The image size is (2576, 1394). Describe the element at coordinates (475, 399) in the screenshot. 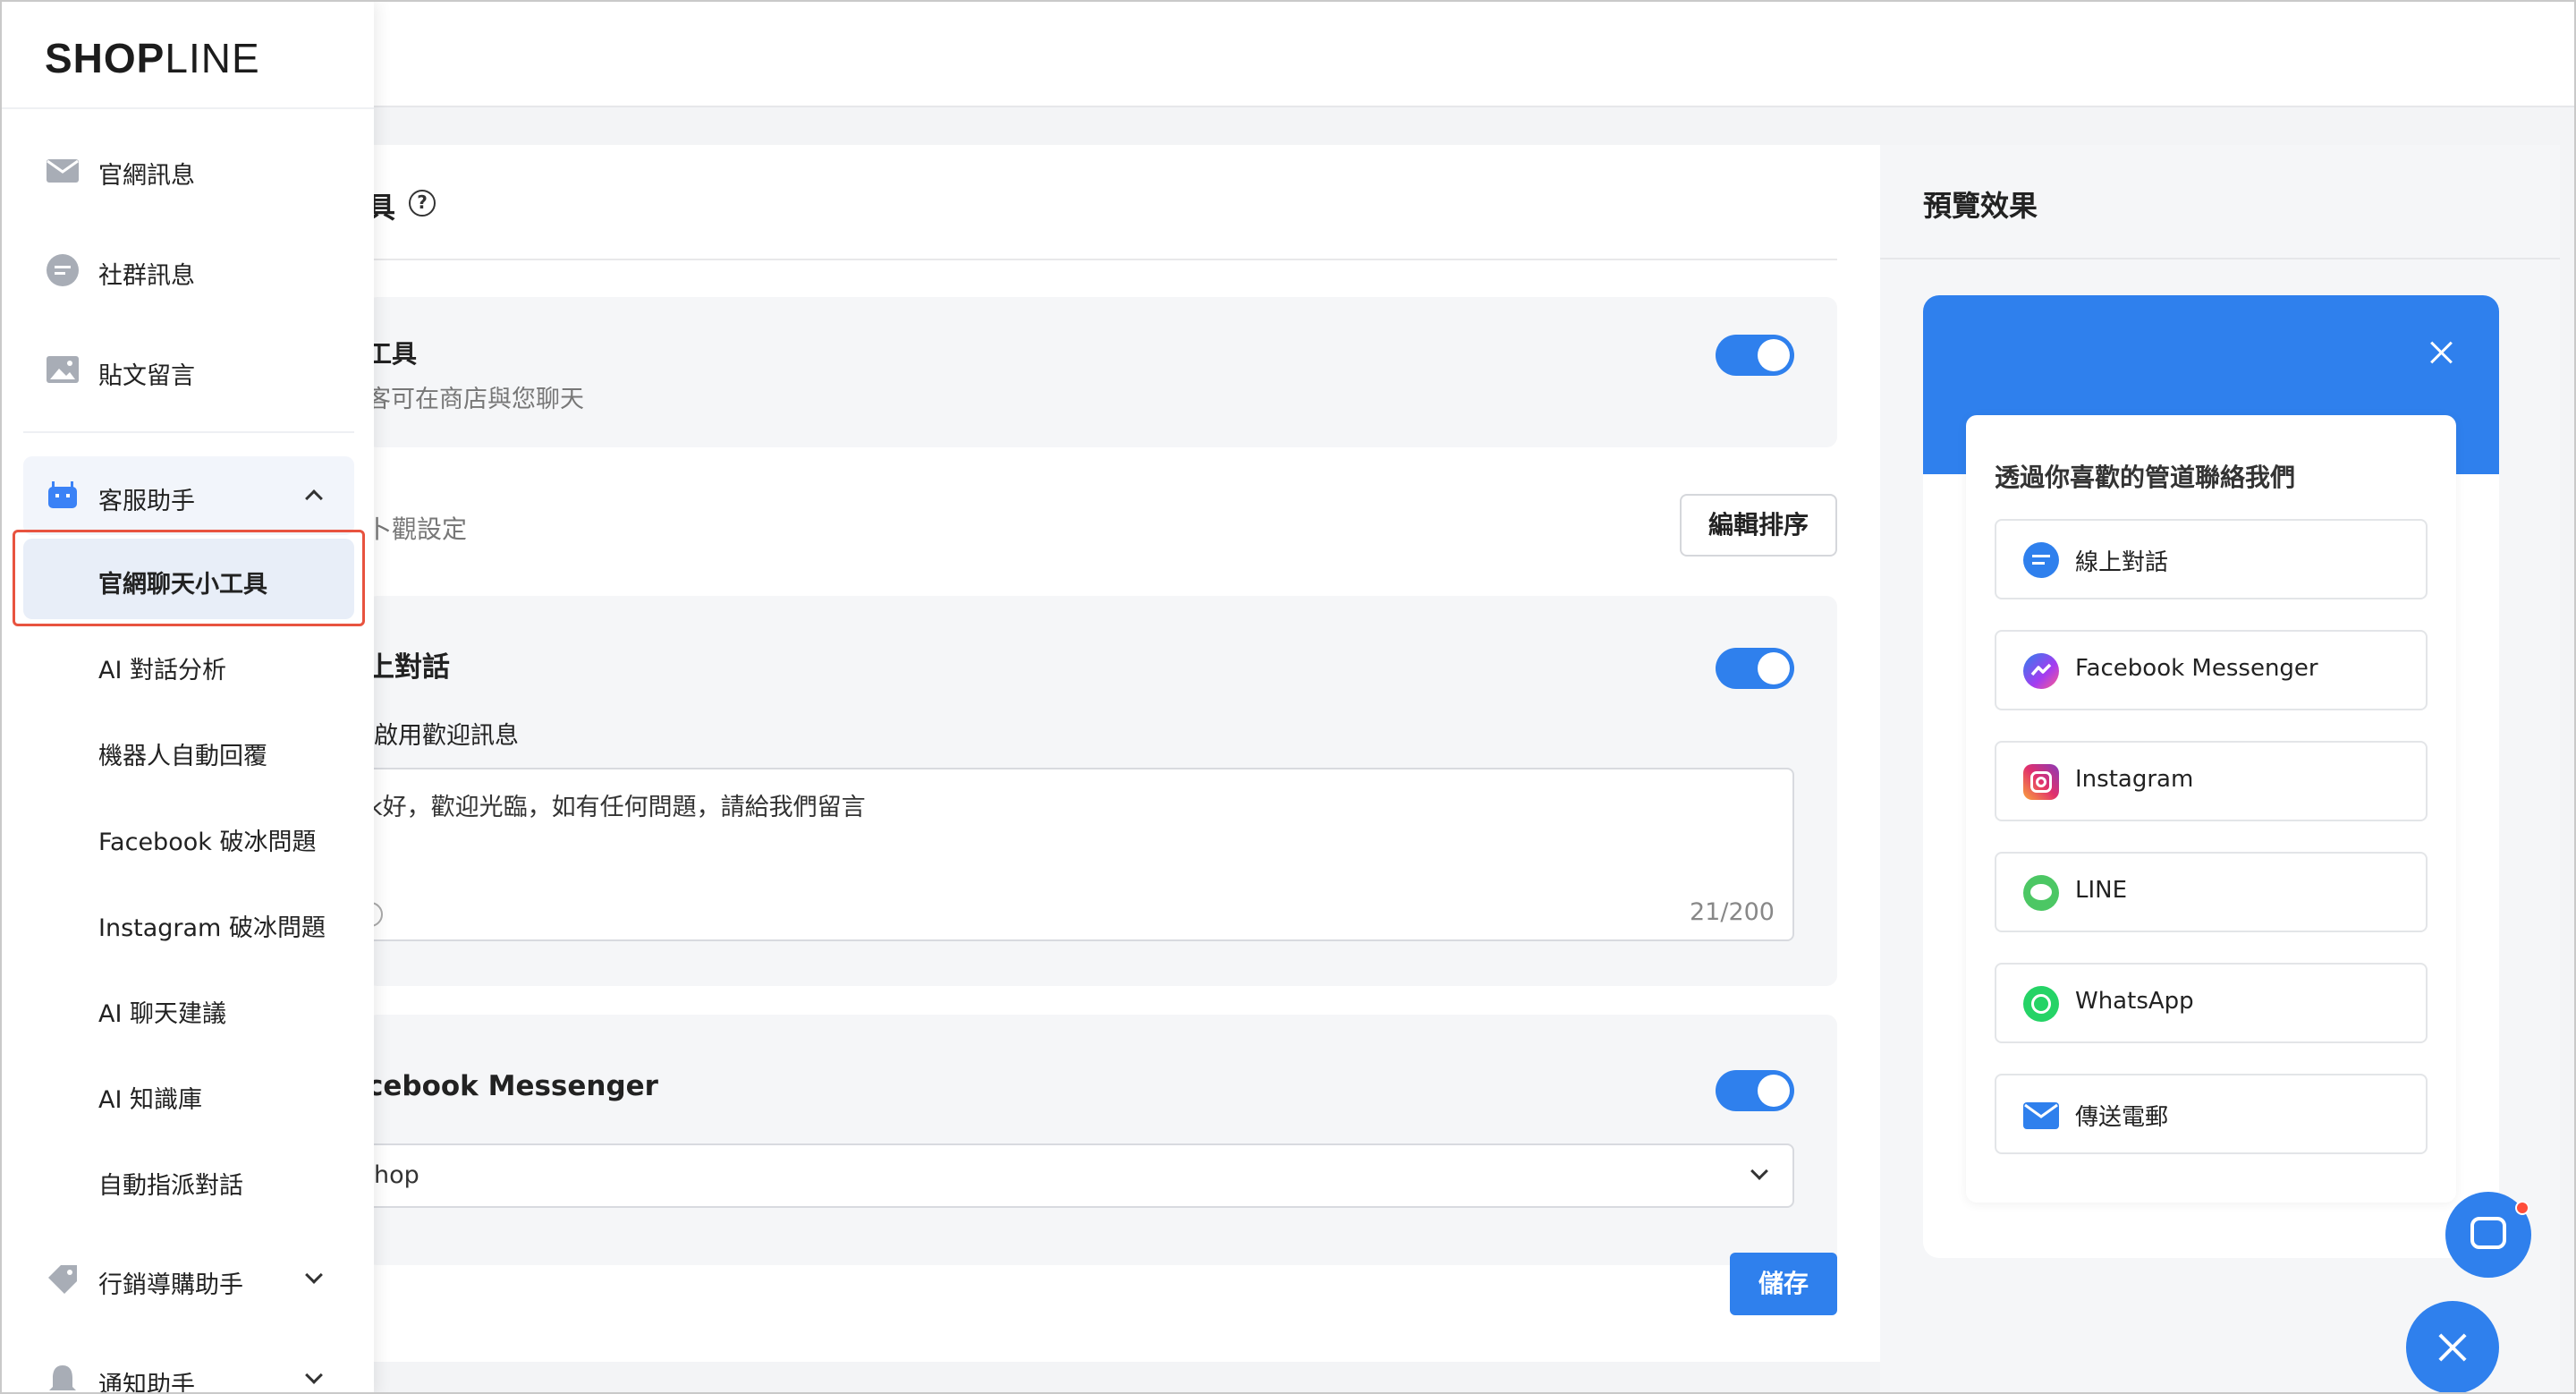

I see `tool-description: 客可在商店與您聊天` at that location.